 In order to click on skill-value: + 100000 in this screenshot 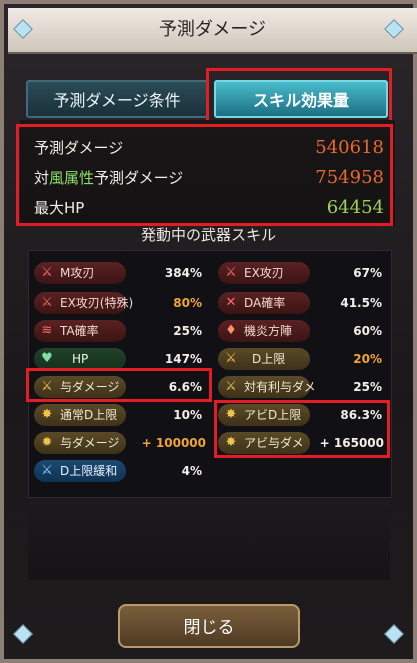, I will do `click(173, 443)`.